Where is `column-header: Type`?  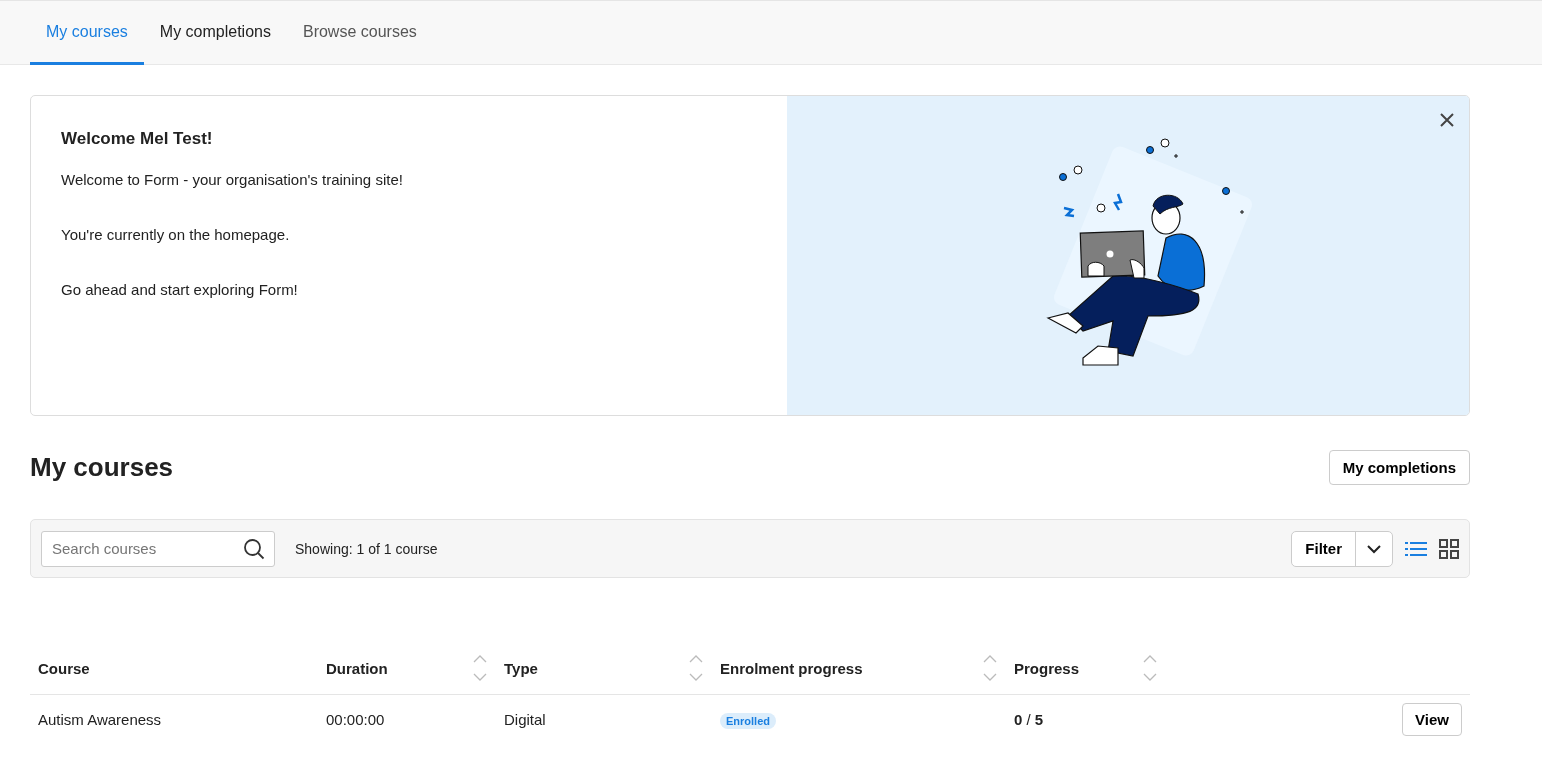
column-header: Type is located at coordinates (521, 668).